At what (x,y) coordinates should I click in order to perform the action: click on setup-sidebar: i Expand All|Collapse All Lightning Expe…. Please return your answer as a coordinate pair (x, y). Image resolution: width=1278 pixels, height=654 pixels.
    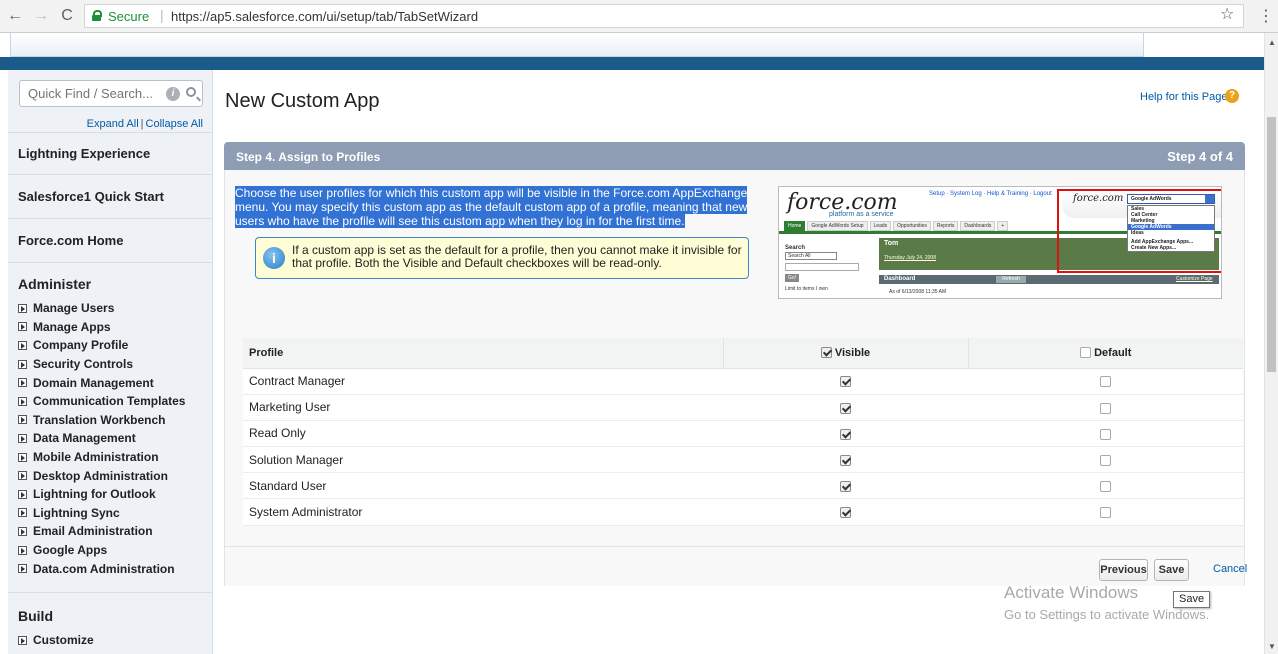
    Looking at the image, I should click on (110, 362).